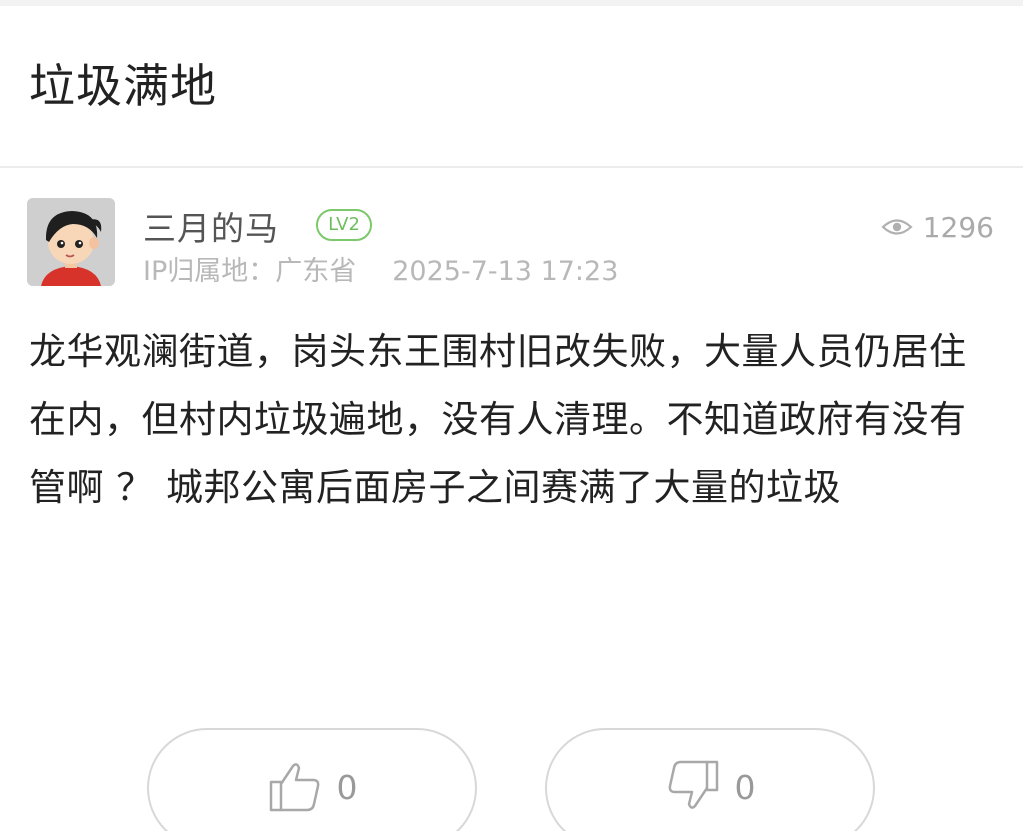 The image size is (1023, 831). What do you see at coordinates (380, 272) in the screenshot?
I see `post-meta: IP归属地：广东省 2025-7-13 17:23` at bounding box center [380, 272].